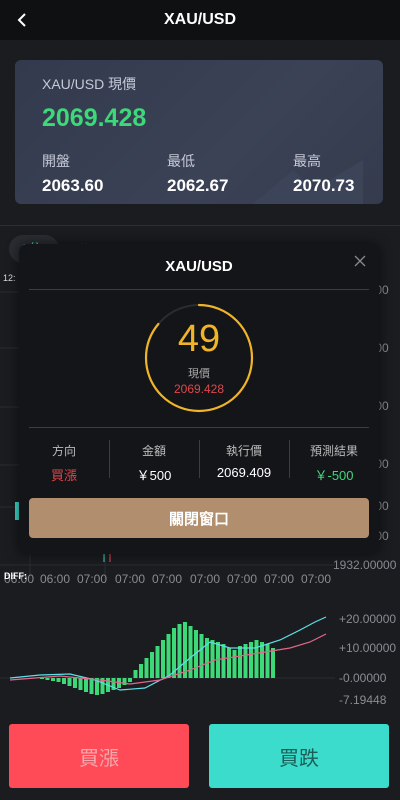 This screenshot has width=400, height=800. What do you see at coordinates (363, 700) in the screenshot?
I see `macd-axis-label: -7.19448` at bounding box center [363, 700].